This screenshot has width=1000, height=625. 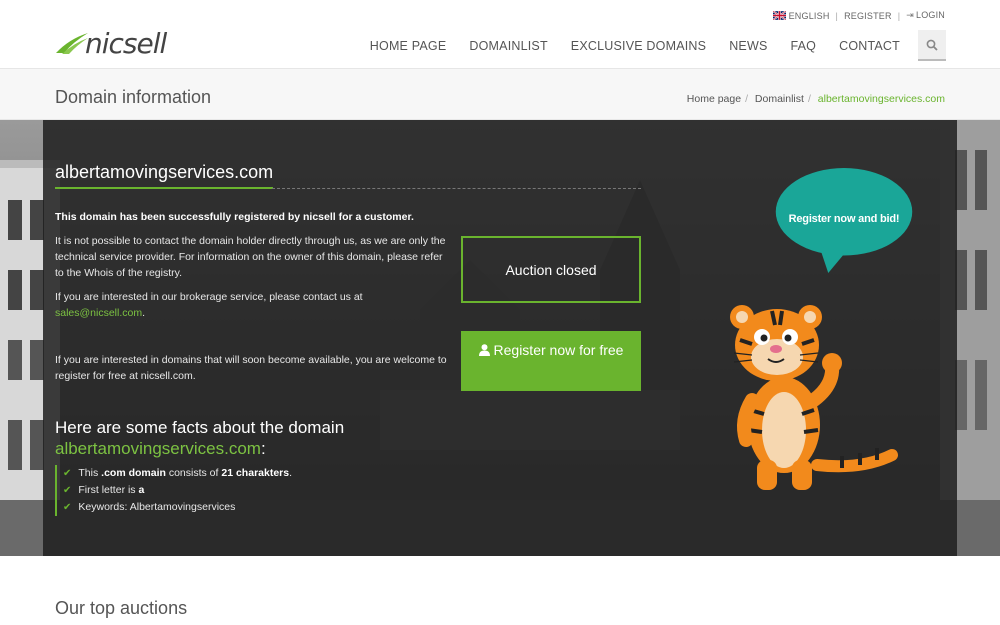 What do you see at coordinates (164, 175) in the screenshot?
I see `domain-heading: albertamovingservices.com` at bounding box center [164, 175].